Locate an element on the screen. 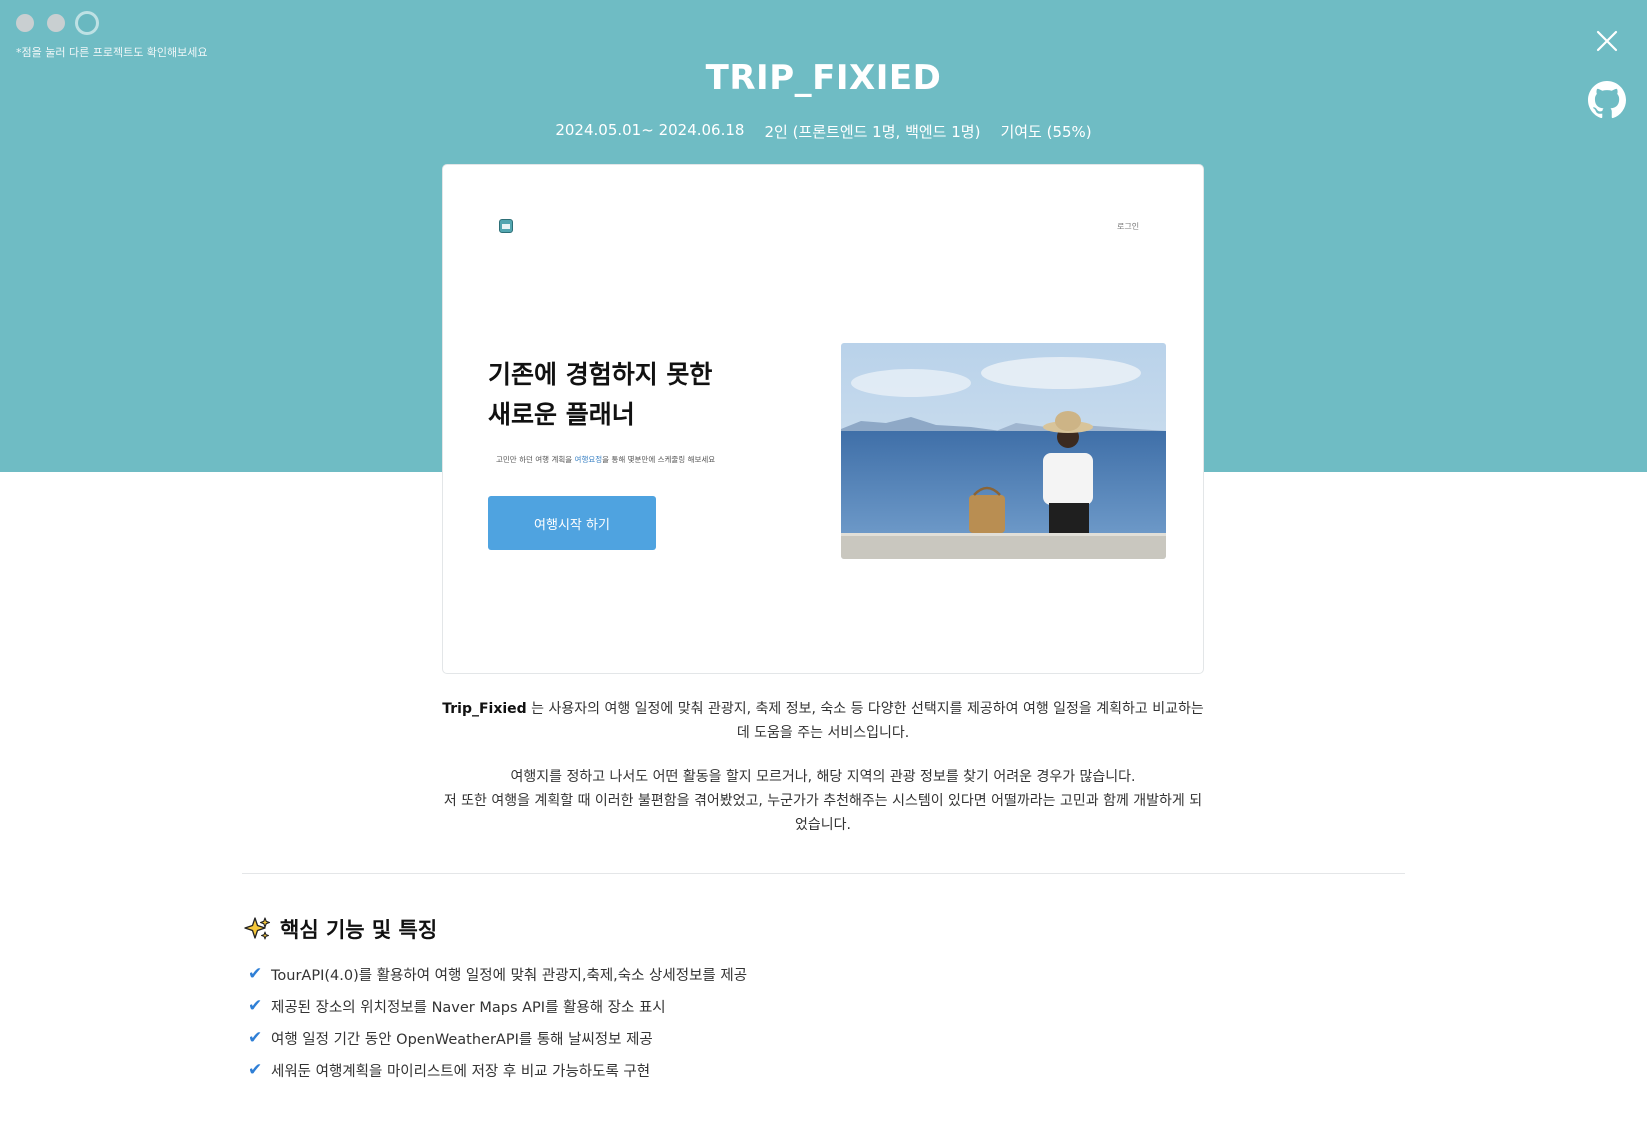 Image resolution: width=1647 pixels, height=1128 pixels. features-heading: 핵심 기능 및 특징 is located at coordinates (340, 929).